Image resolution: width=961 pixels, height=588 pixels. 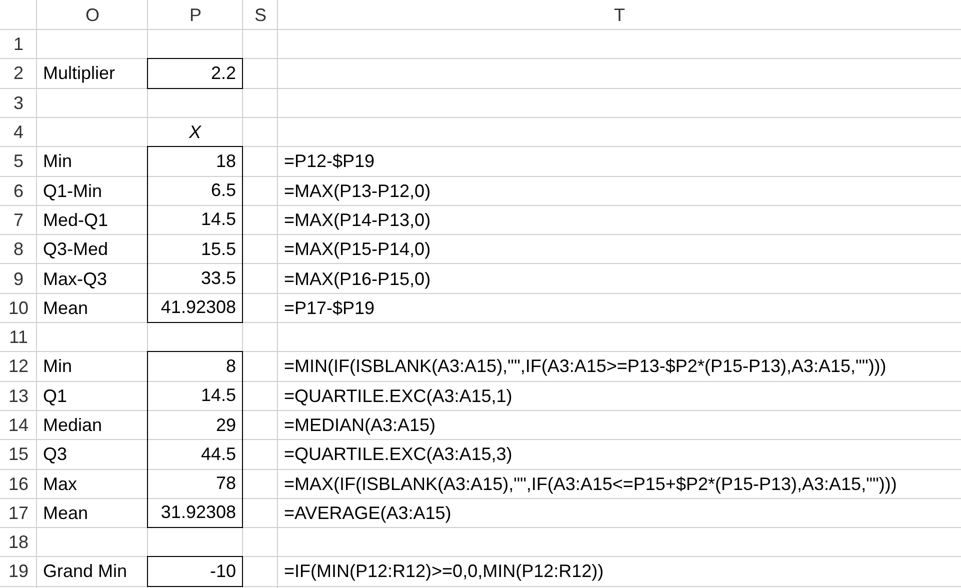 I want to click on cell-text: Multiplier, so click(x=79, y=74).